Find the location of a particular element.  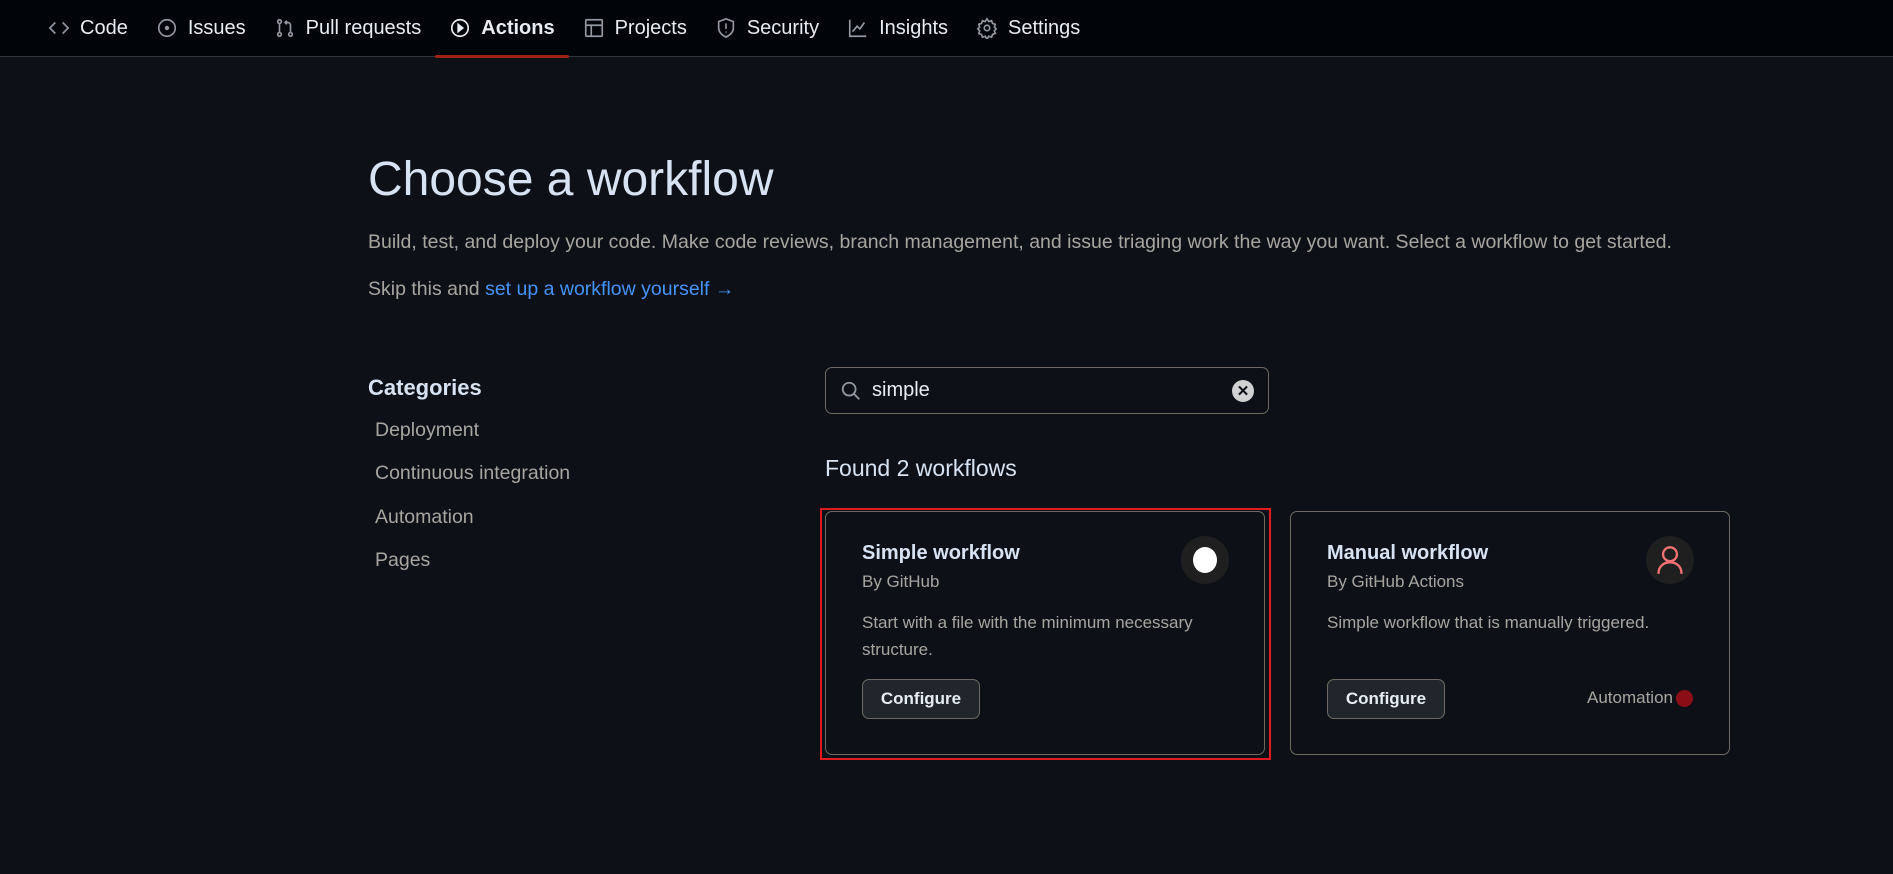

setup-workflow-yourself-link: set up a workflow yourself → is located at coordinates (609, 289).